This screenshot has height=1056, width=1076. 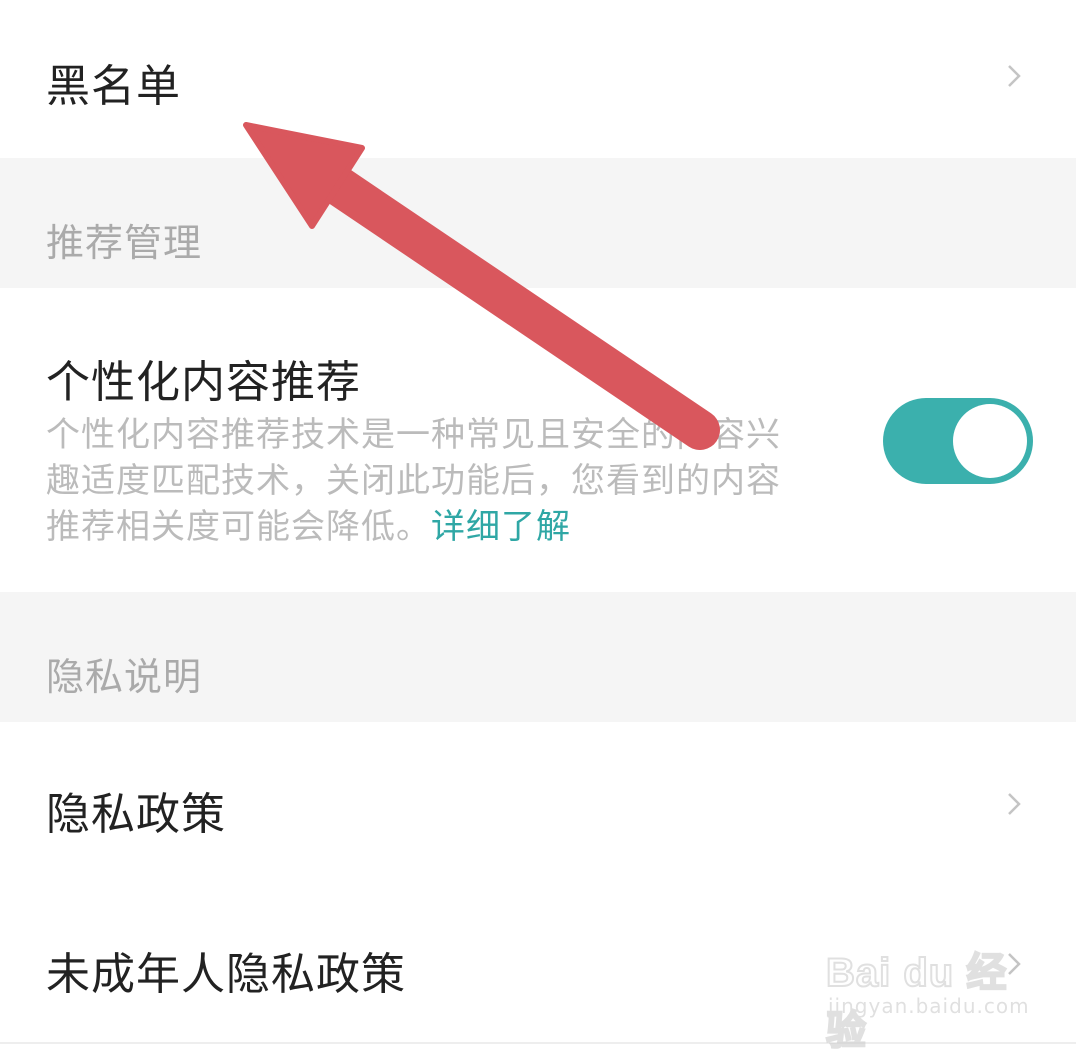 What do you see at coordinates (226, 974) in the screenshot?
I see `minor-privacy-policy-label: 未成年人隐私政策` at bounding box center [226, 974].